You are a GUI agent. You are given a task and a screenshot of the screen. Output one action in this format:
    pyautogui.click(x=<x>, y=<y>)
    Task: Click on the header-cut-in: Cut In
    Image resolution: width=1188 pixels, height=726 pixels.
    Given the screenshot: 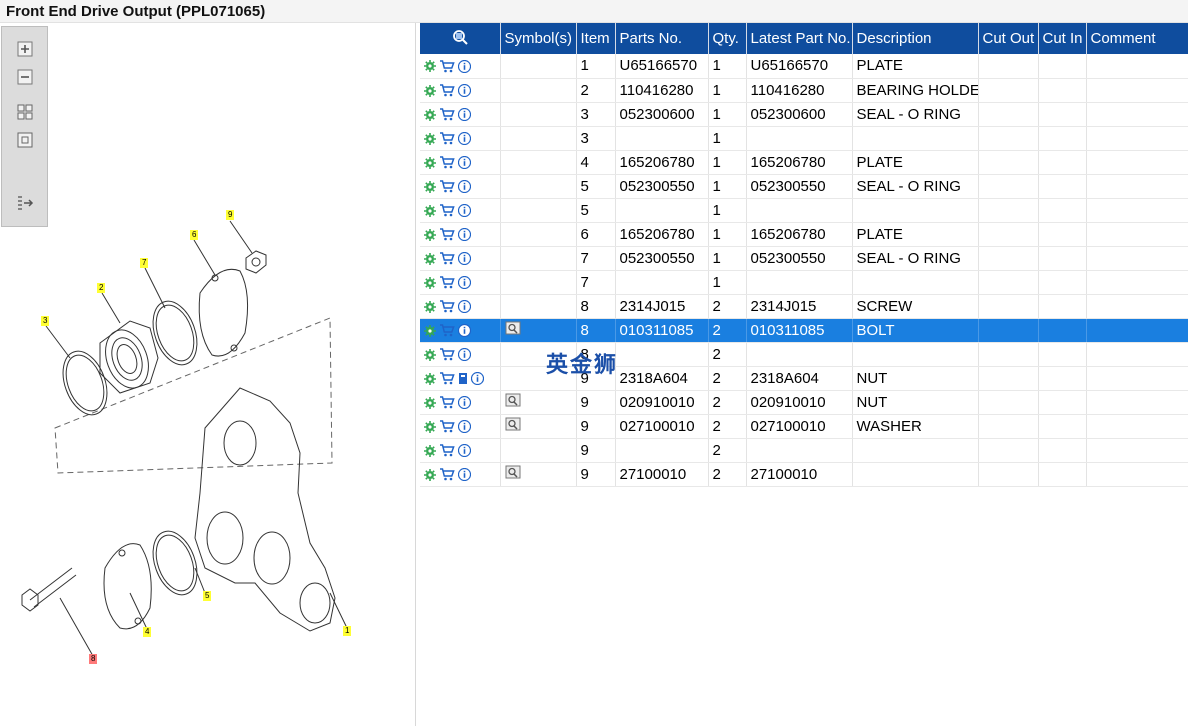 What is the action you would take?
    pyautogui.click(x=1062, y=38)
    